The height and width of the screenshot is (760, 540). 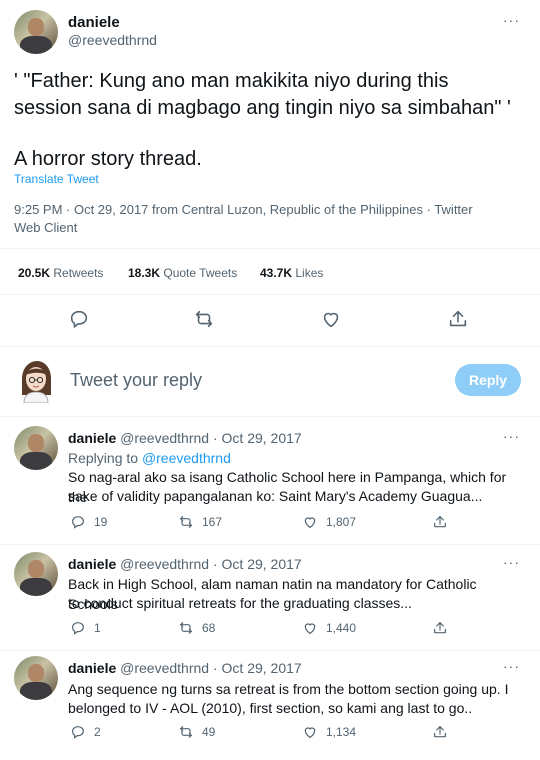 I want to click on retweet-action: 68, so click(x=196, y=628).